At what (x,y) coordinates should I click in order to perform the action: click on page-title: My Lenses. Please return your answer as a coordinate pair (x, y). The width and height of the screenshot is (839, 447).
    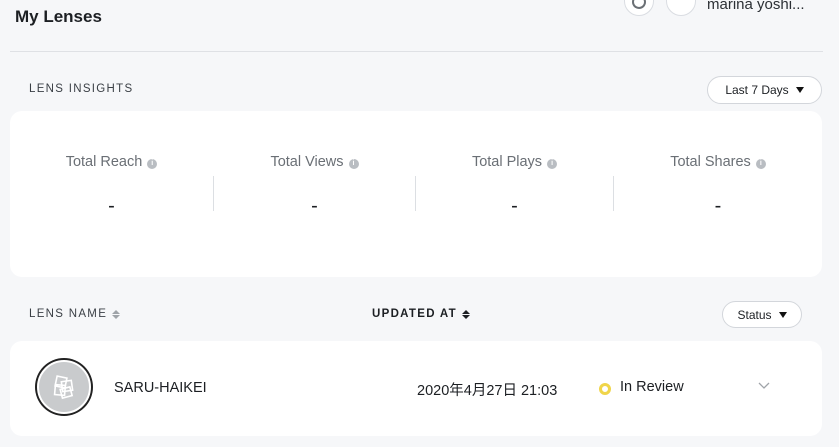
    Looking at the image, I should click on (58, 16).